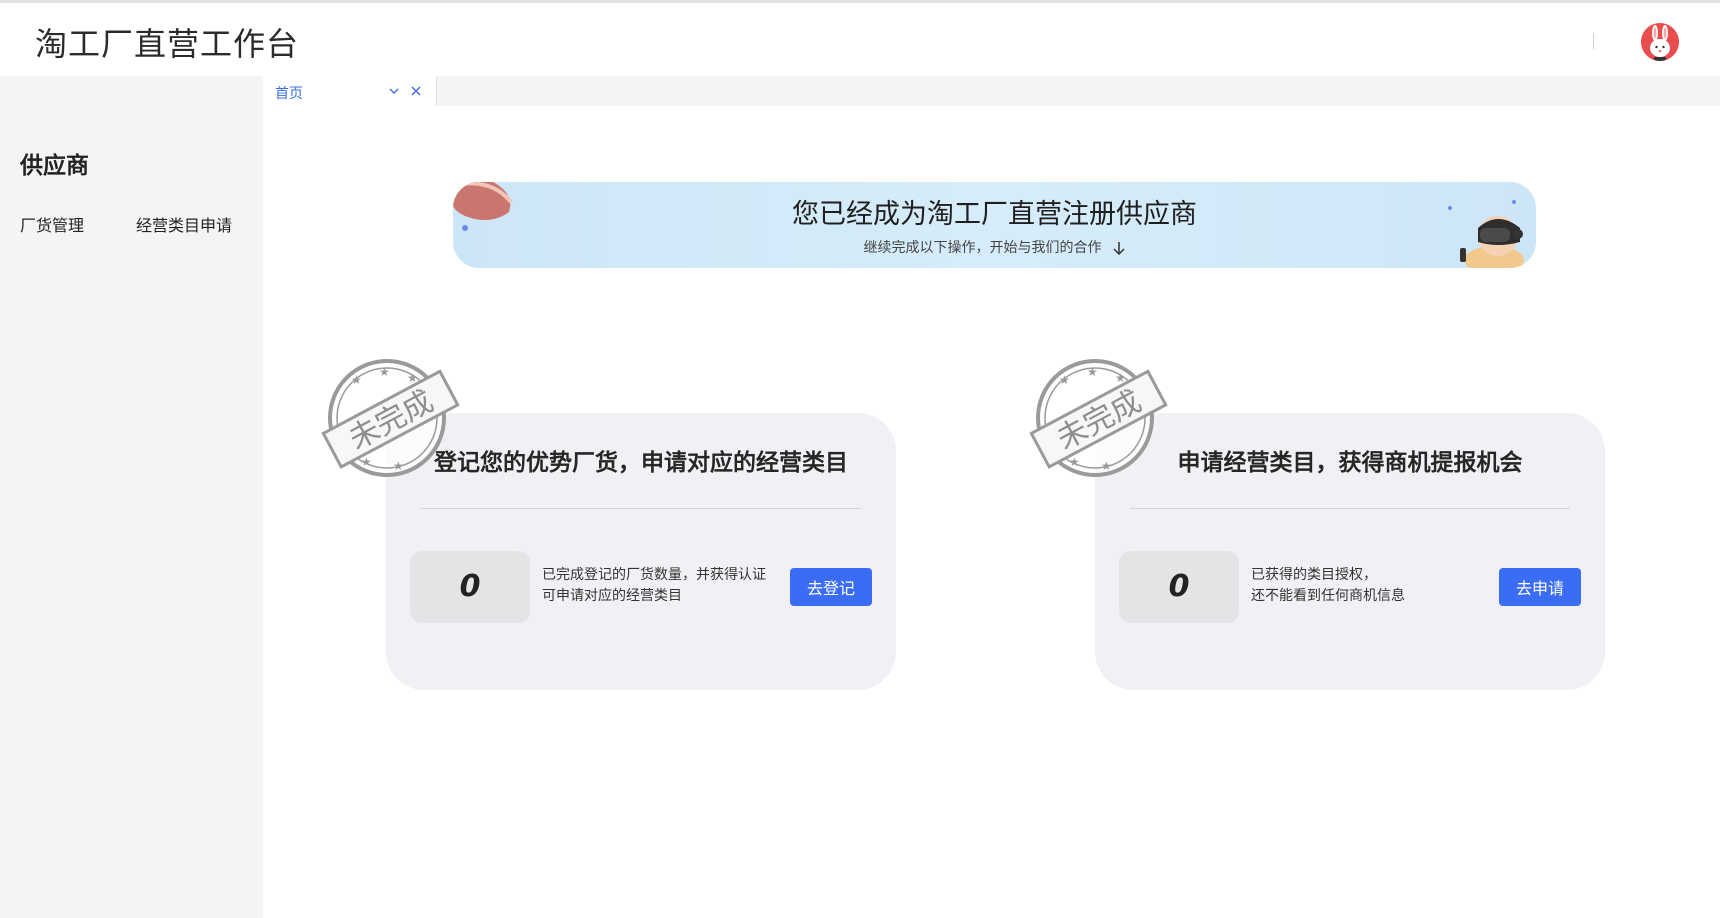 Image resolution: width=1720 pixels, height=918 pixels. What do you see at coordinates (662, 586) in the screenshot?
I see `card-description: 已完成登记的厂货数量，并获得认证 可申请对应的经营类目` at bounding box center [662, 586].